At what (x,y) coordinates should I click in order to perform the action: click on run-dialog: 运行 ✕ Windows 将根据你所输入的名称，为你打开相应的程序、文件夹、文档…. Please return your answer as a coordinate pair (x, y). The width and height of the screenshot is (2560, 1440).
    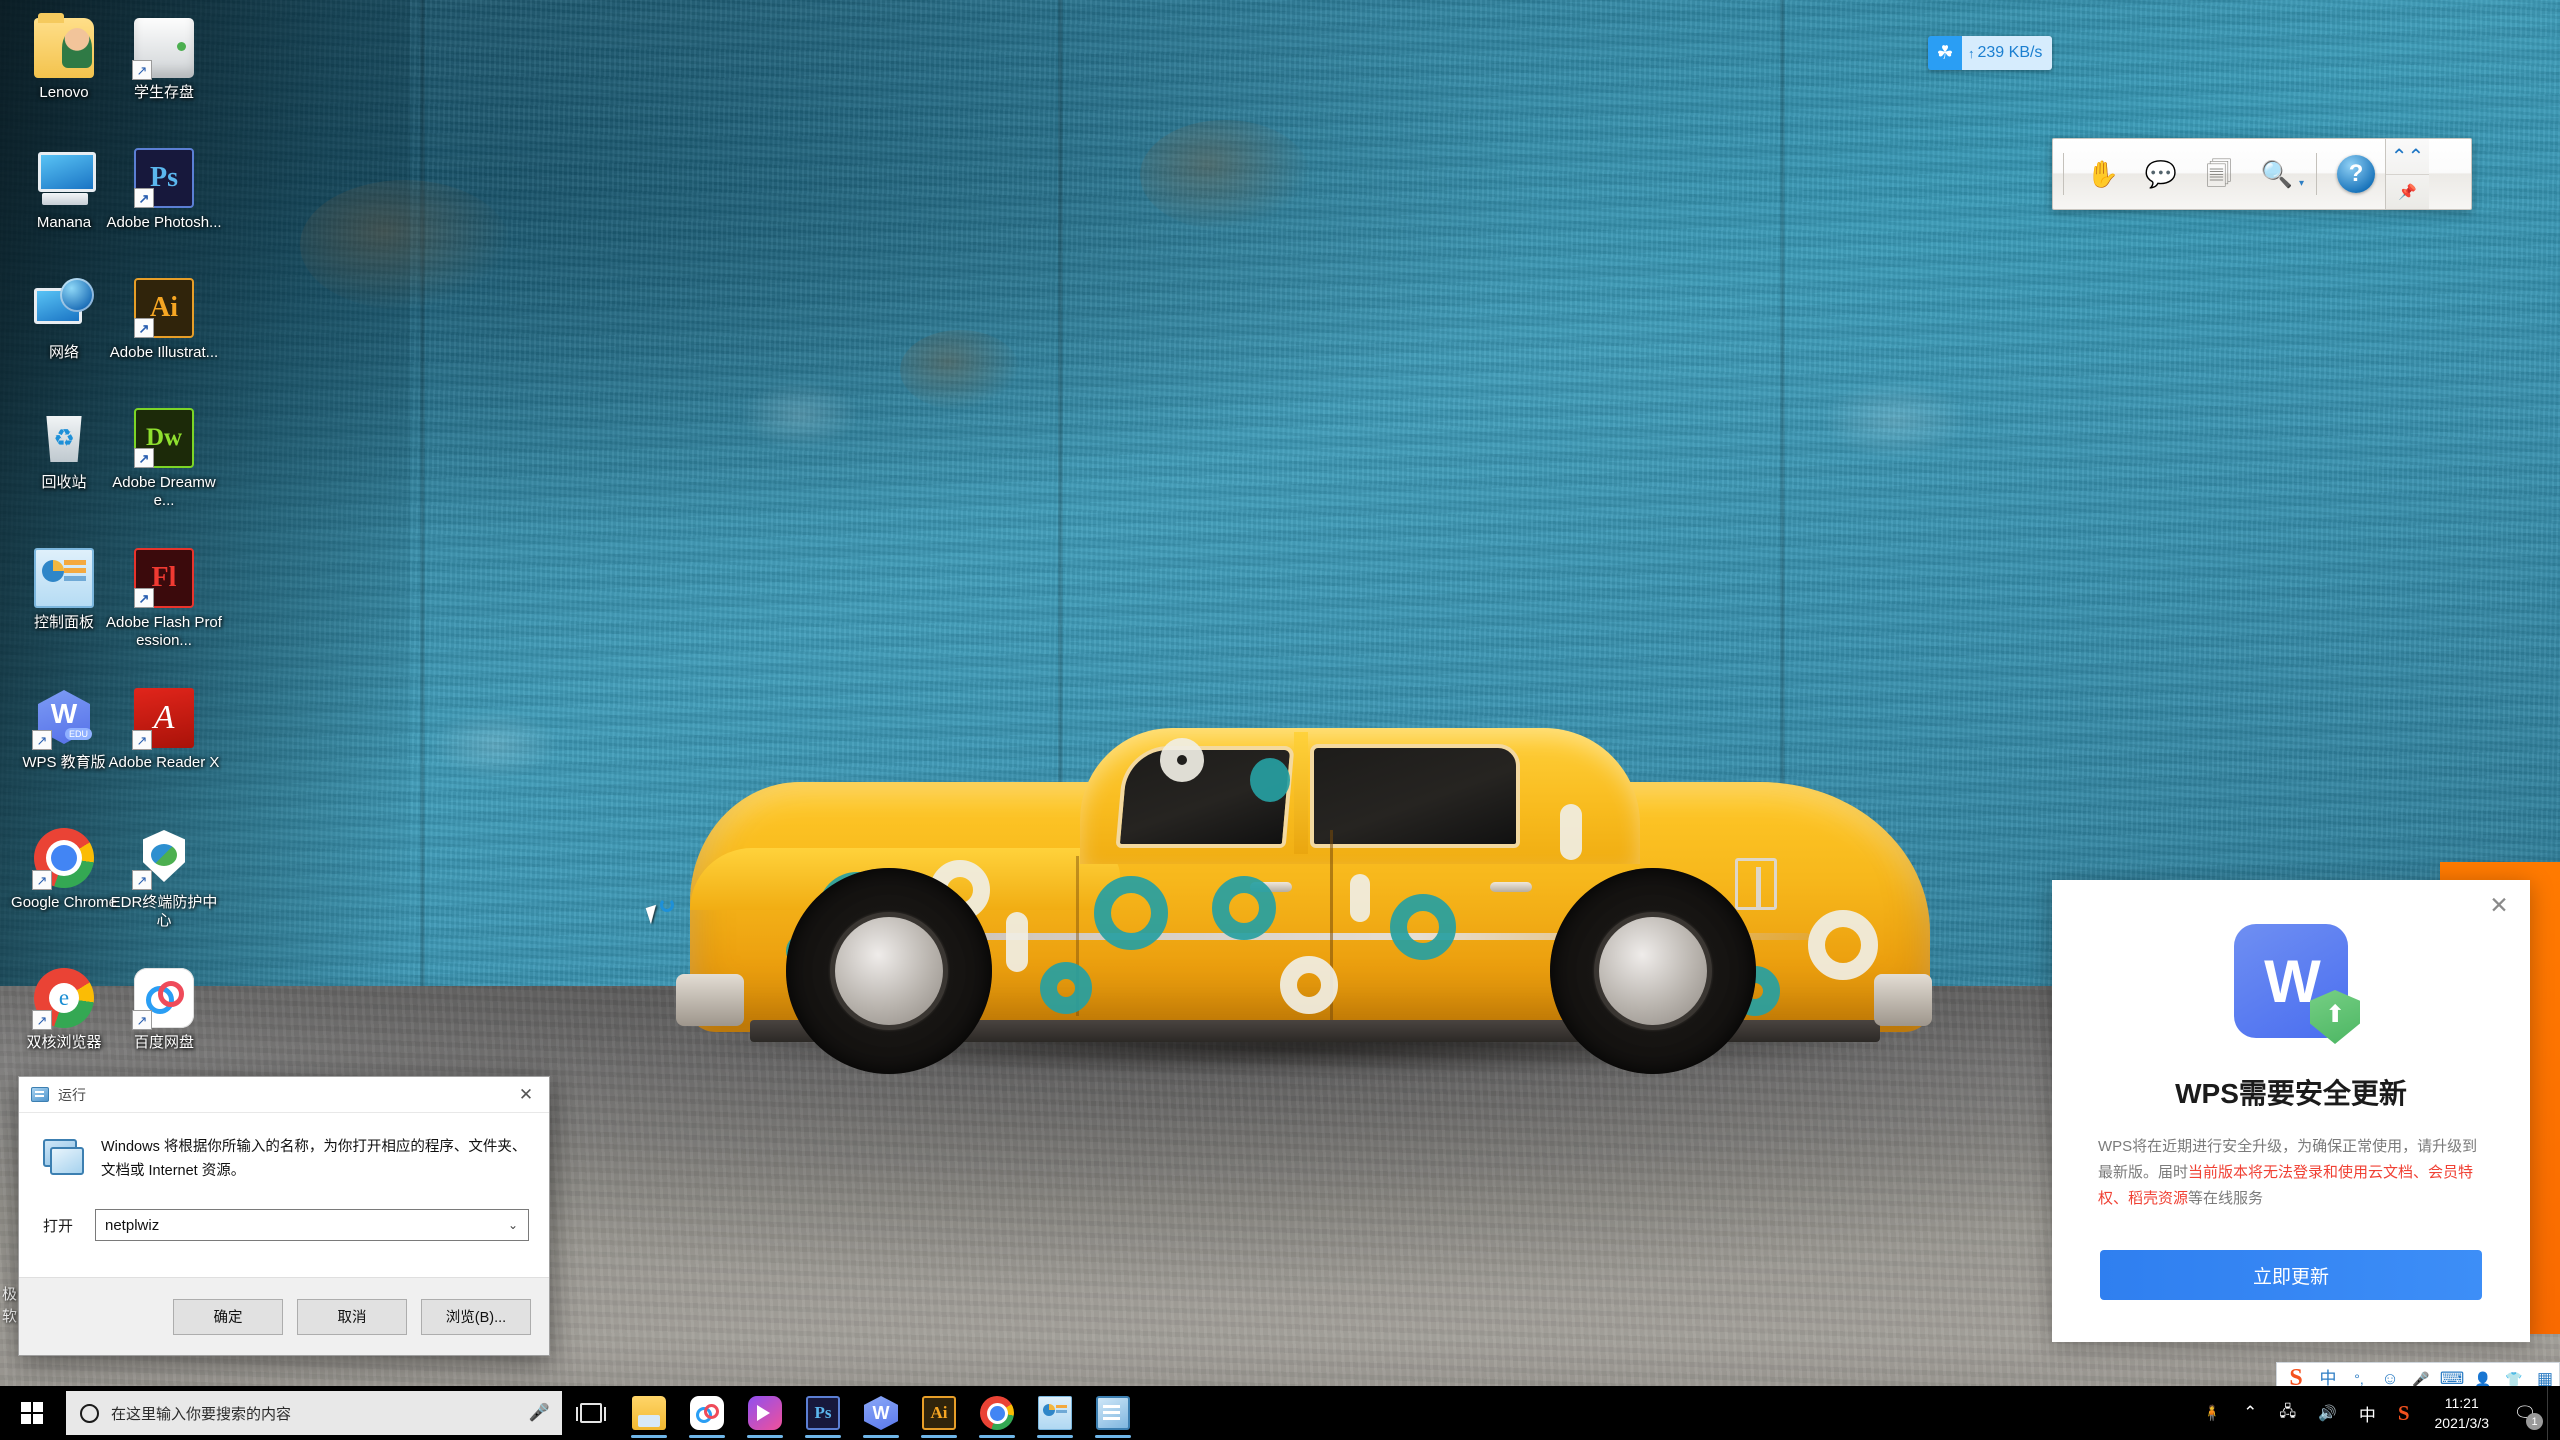
    Looking at the image, I should click on (284, 1216).